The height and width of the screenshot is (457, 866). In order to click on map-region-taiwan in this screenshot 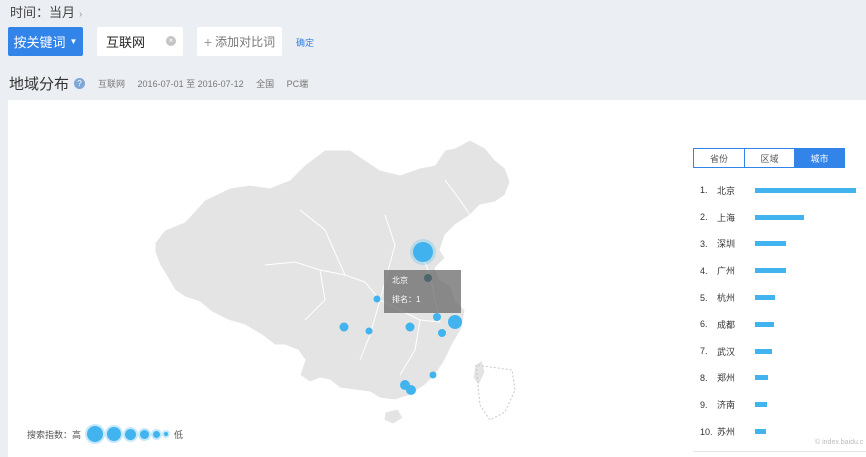, I will do `click(479, 372)`.